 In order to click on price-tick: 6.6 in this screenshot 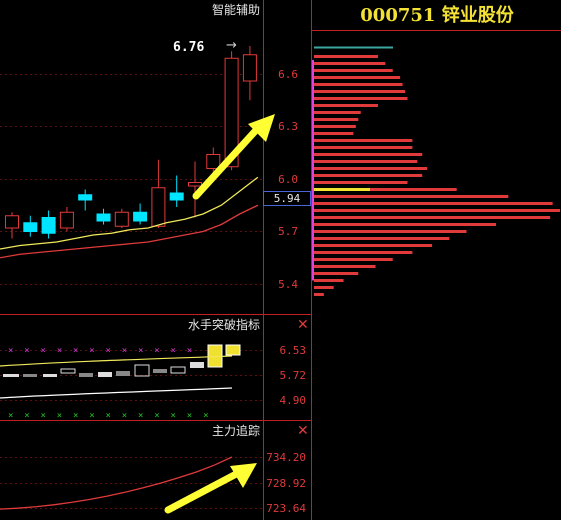, I will do `click(288, 74)`.